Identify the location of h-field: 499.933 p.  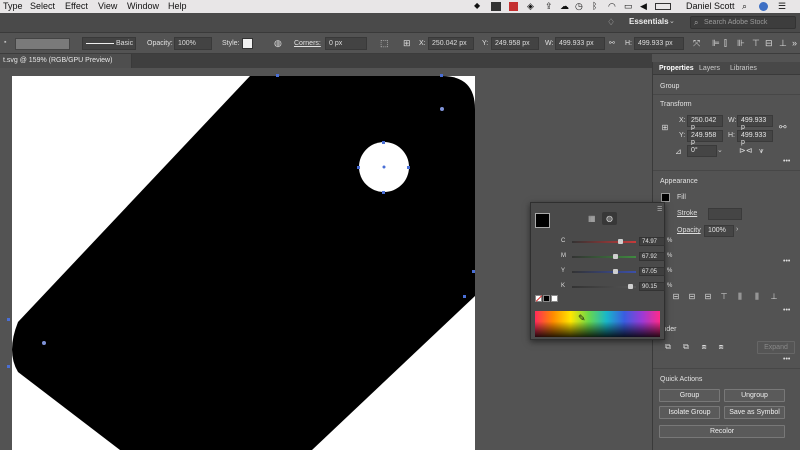
(755, 138).